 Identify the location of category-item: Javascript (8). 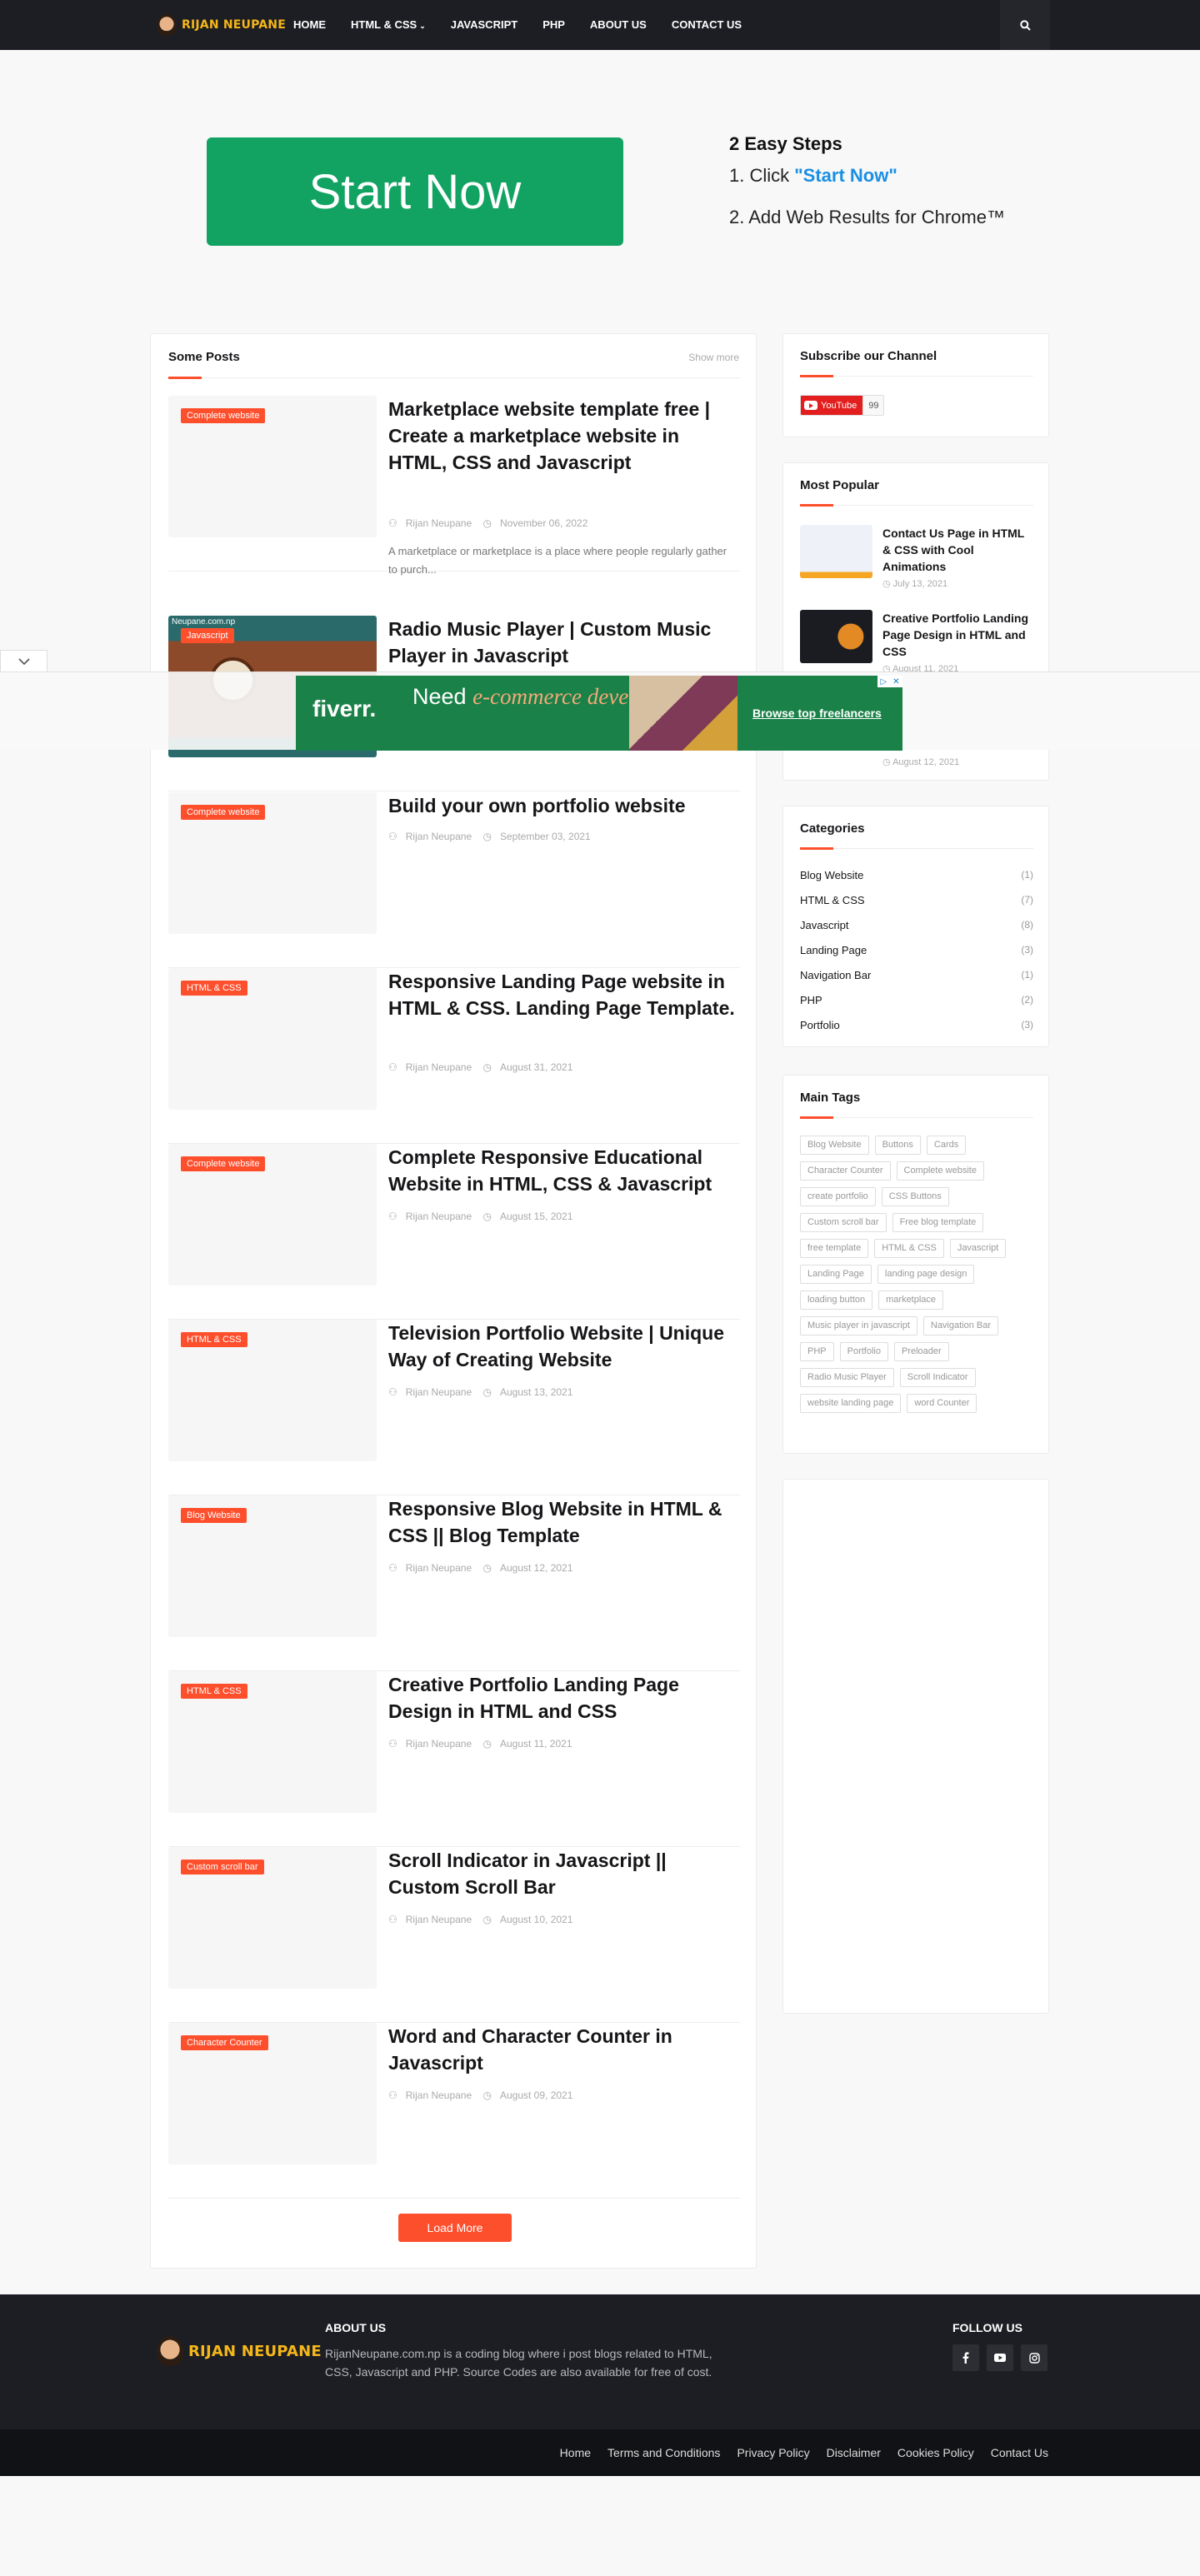
(916, 929).